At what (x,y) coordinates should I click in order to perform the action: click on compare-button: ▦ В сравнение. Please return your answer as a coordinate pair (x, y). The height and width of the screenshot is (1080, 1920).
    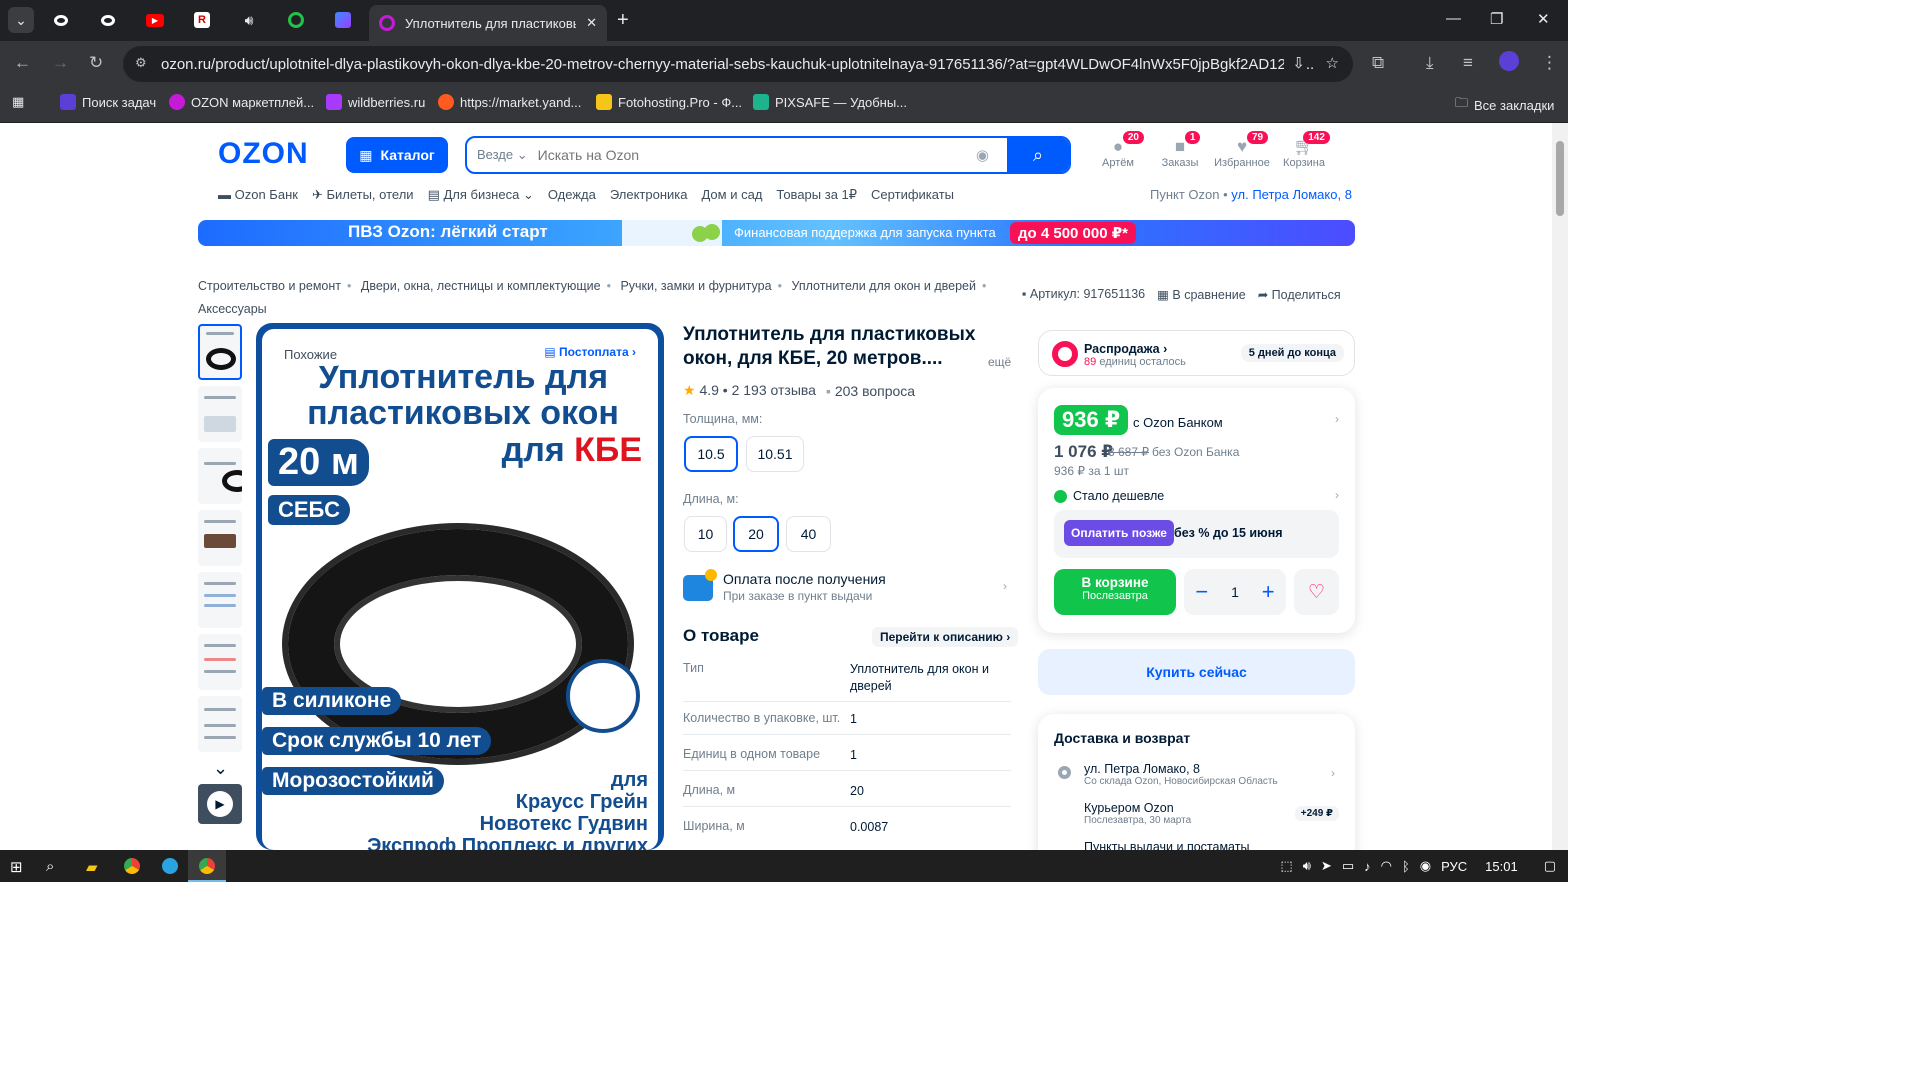
    Looking at the image, I should click on (1201, 294).